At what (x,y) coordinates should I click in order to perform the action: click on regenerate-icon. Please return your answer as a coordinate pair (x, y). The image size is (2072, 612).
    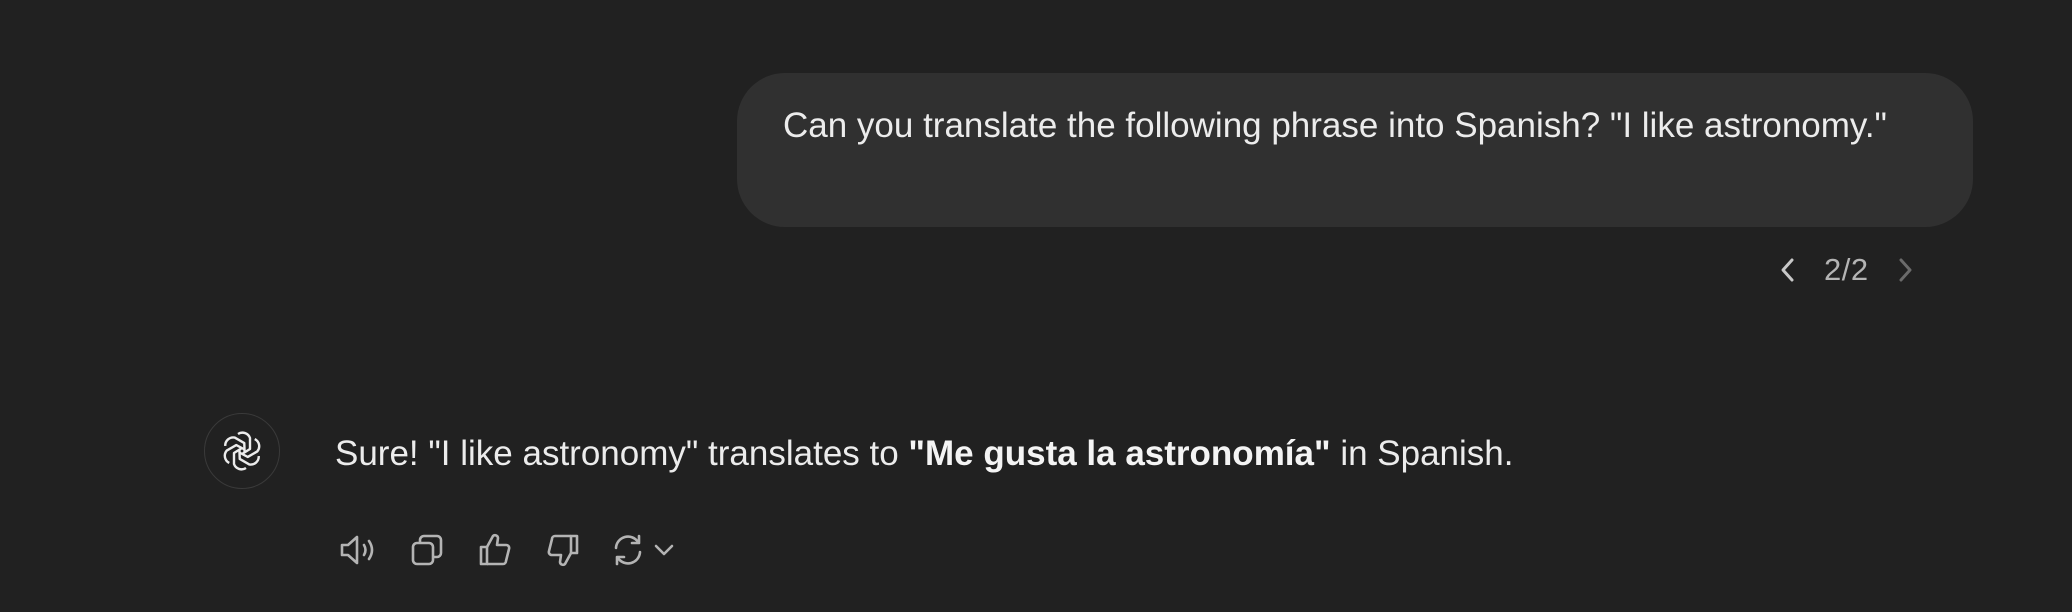
    Looking at the image, I should click on (628, 550).